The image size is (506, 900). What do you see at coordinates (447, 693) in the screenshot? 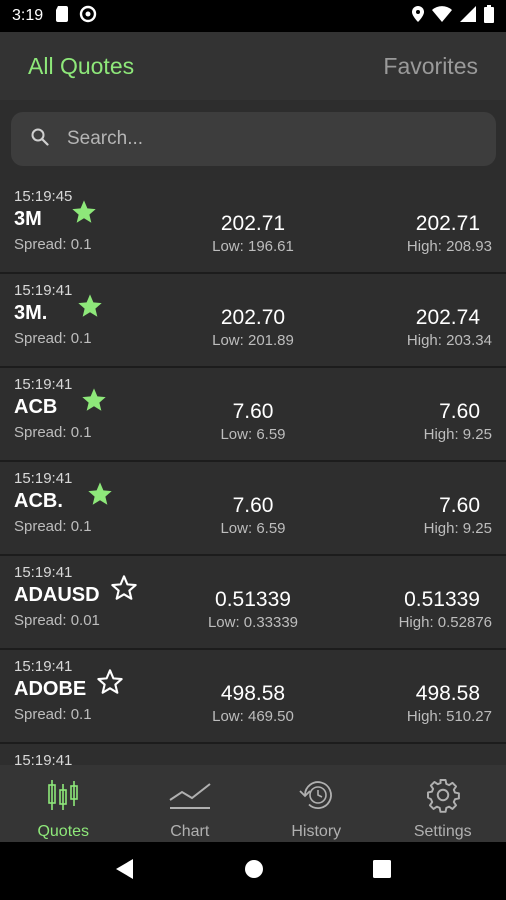
I see `ask-price: 498.58` at bounding box center [447, 693].